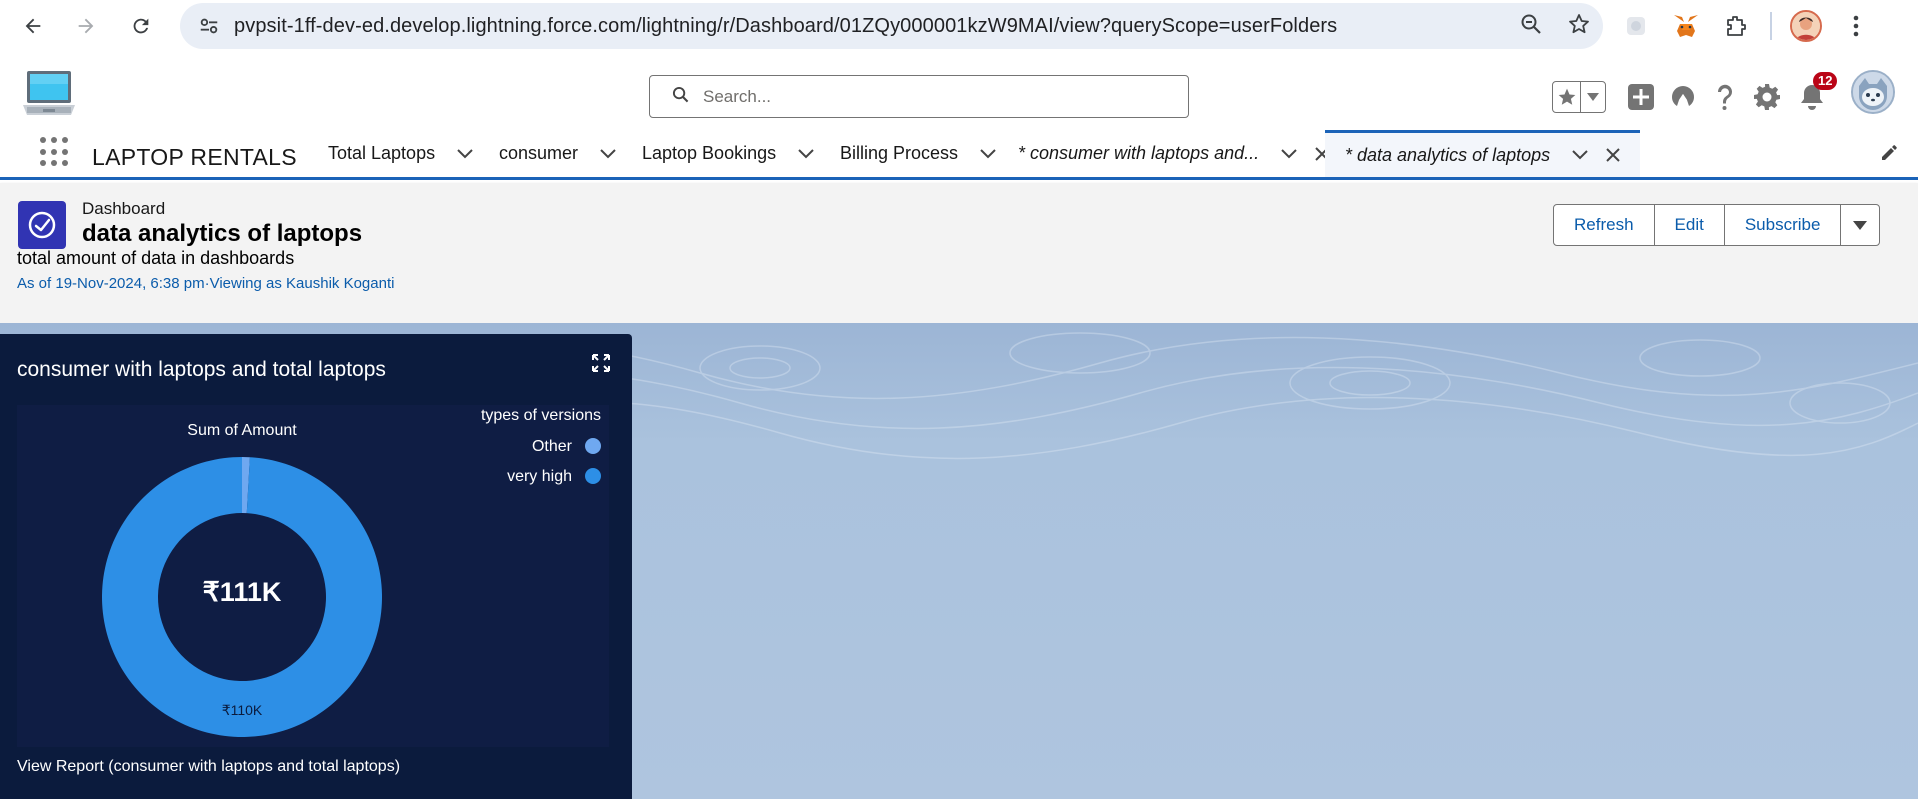  I want to click on metamask-fox-icon, so click(1686, 26).